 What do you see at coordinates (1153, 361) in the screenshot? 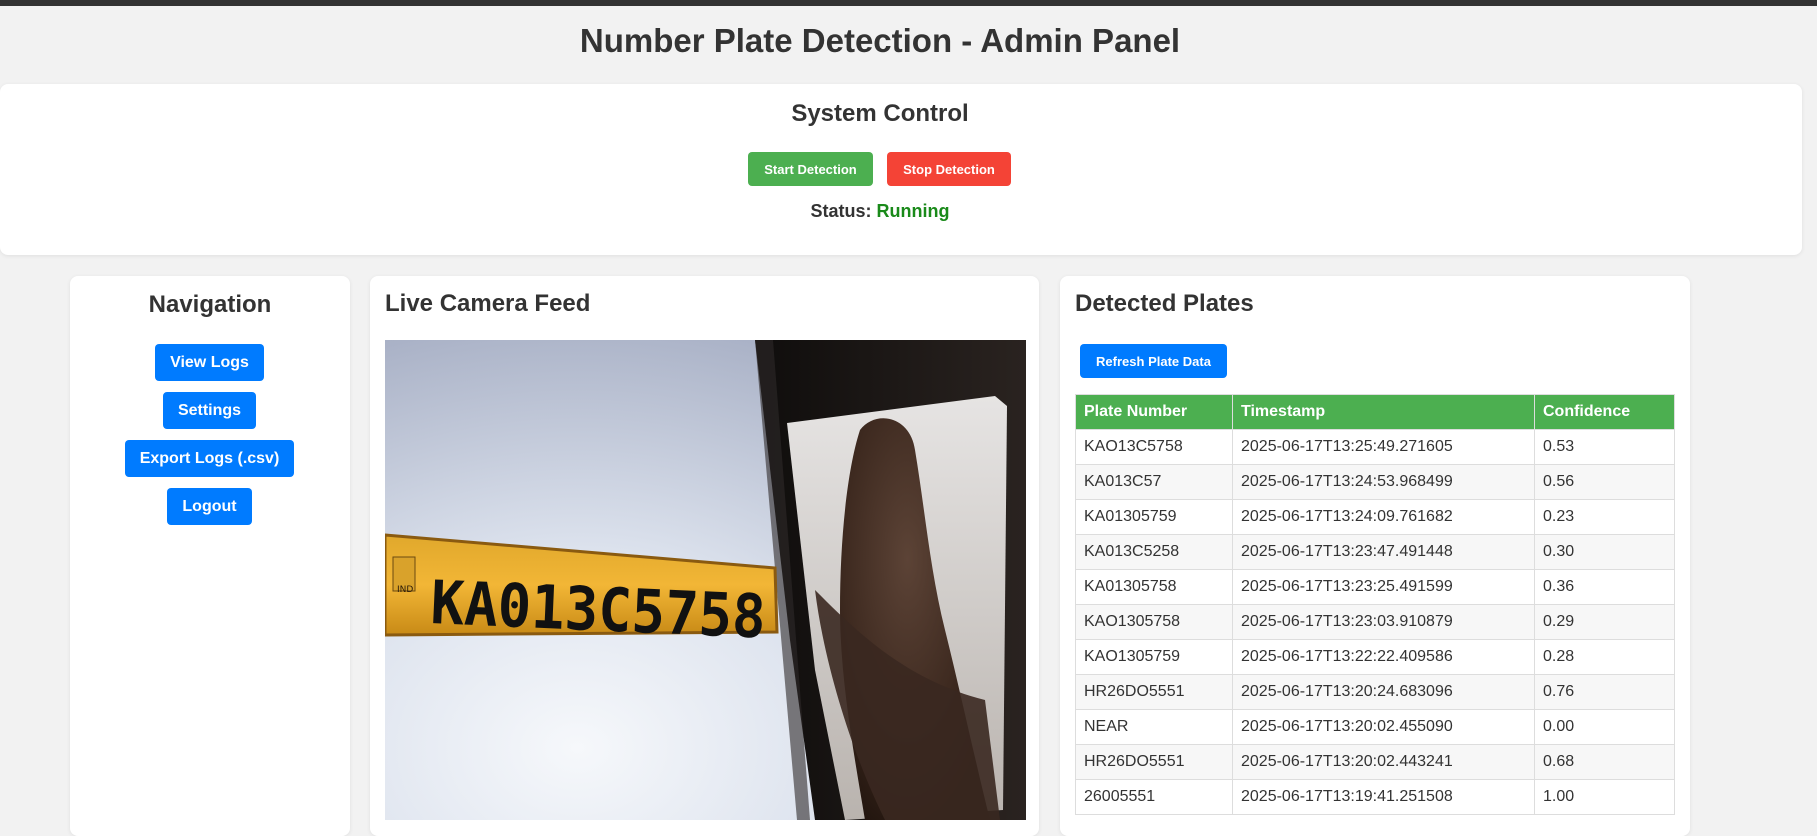
I see `refresh-plate-data-button: Refresh Plate Data` at bounding box center [1153, 361].